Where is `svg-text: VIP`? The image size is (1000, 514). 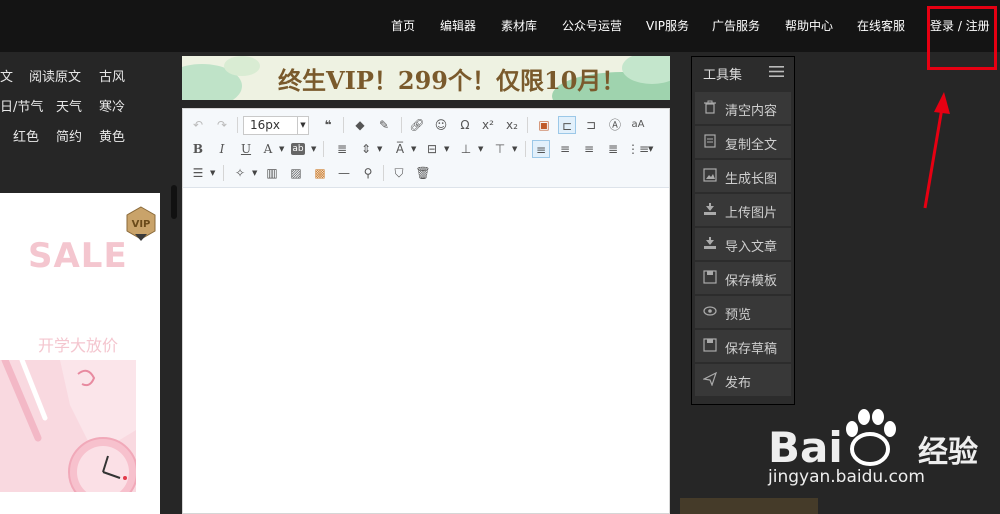 svg-text: VIP is located at coordinates (141, 224).